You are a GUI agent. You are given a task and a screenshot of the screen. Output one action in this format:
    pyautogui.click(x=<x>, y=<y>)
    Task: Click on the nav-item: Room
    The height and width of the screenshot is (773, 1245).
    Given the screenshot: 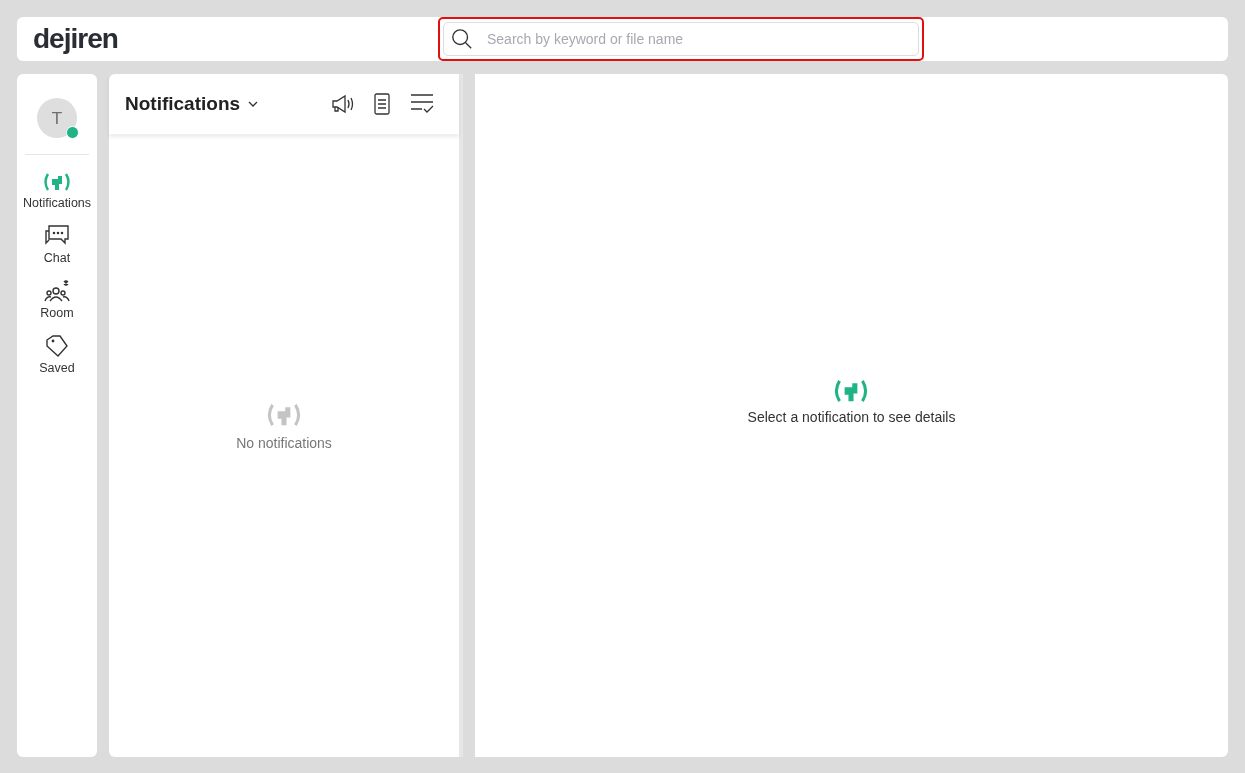 What is the action you would take?
    pyautogui.click(x=57, y=299)
    